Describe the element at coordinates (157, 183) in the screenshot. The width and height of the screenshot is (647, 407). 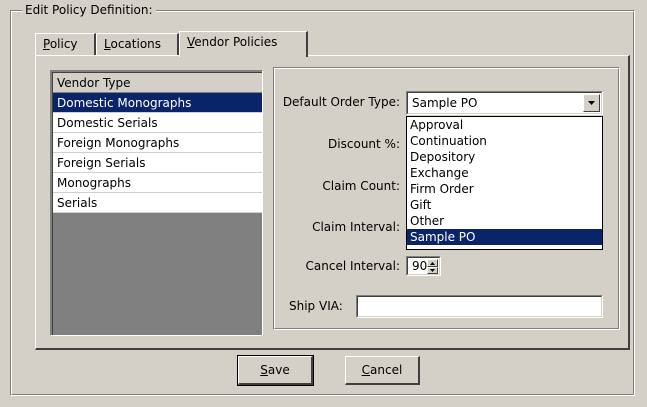
I see `vendor-type-item: Monographs` at that location.